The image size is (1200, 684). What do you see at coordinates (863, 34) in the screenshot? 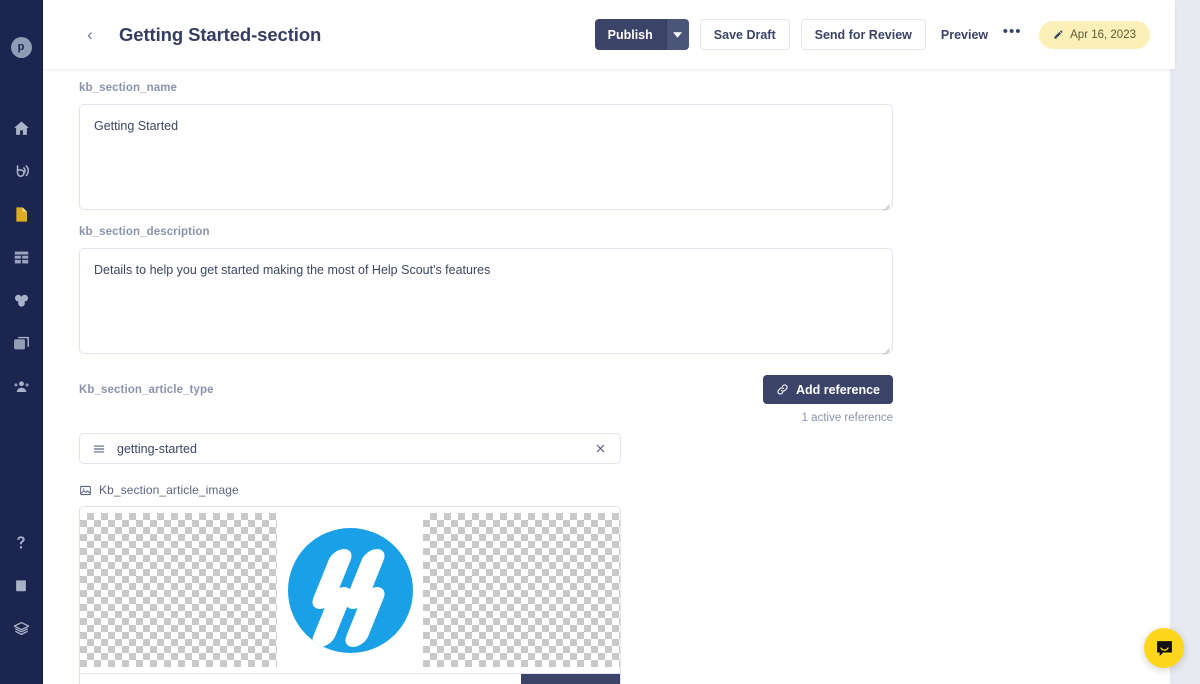
I see `send-for-review-button: Send for Review` at bounding box center [863, 34].